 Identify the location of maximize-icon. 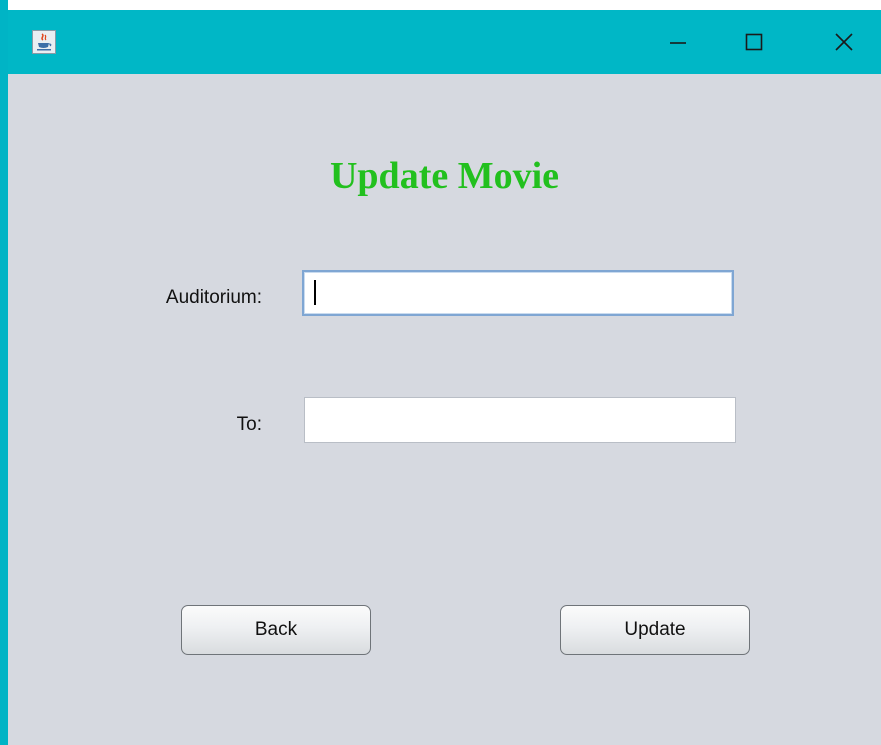
(754, 42).